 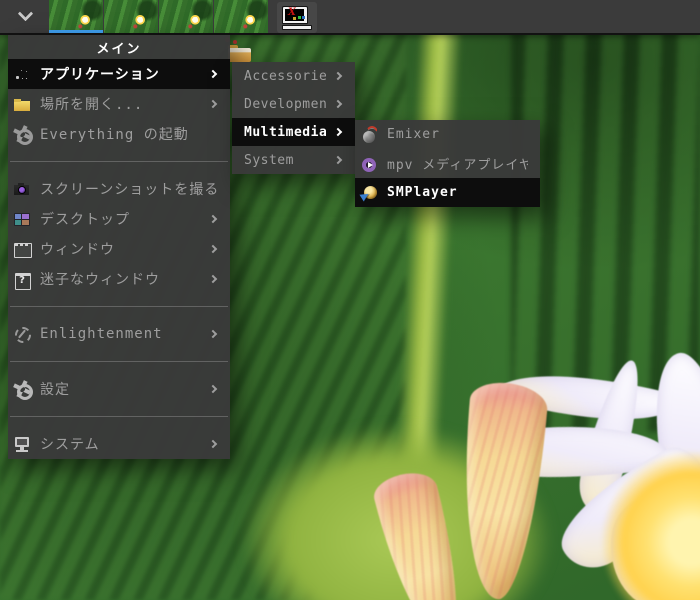 I want to click on menu-item-enlightenment: Enlightenment, so click(x=119, y=334).